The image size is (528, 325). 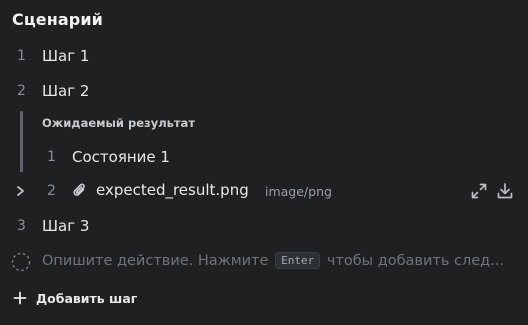 What do you see at coordinates (87, 298) in the screenshot?
I see `add-step-label: Добавить шаг` at bounding box center [87, 298].